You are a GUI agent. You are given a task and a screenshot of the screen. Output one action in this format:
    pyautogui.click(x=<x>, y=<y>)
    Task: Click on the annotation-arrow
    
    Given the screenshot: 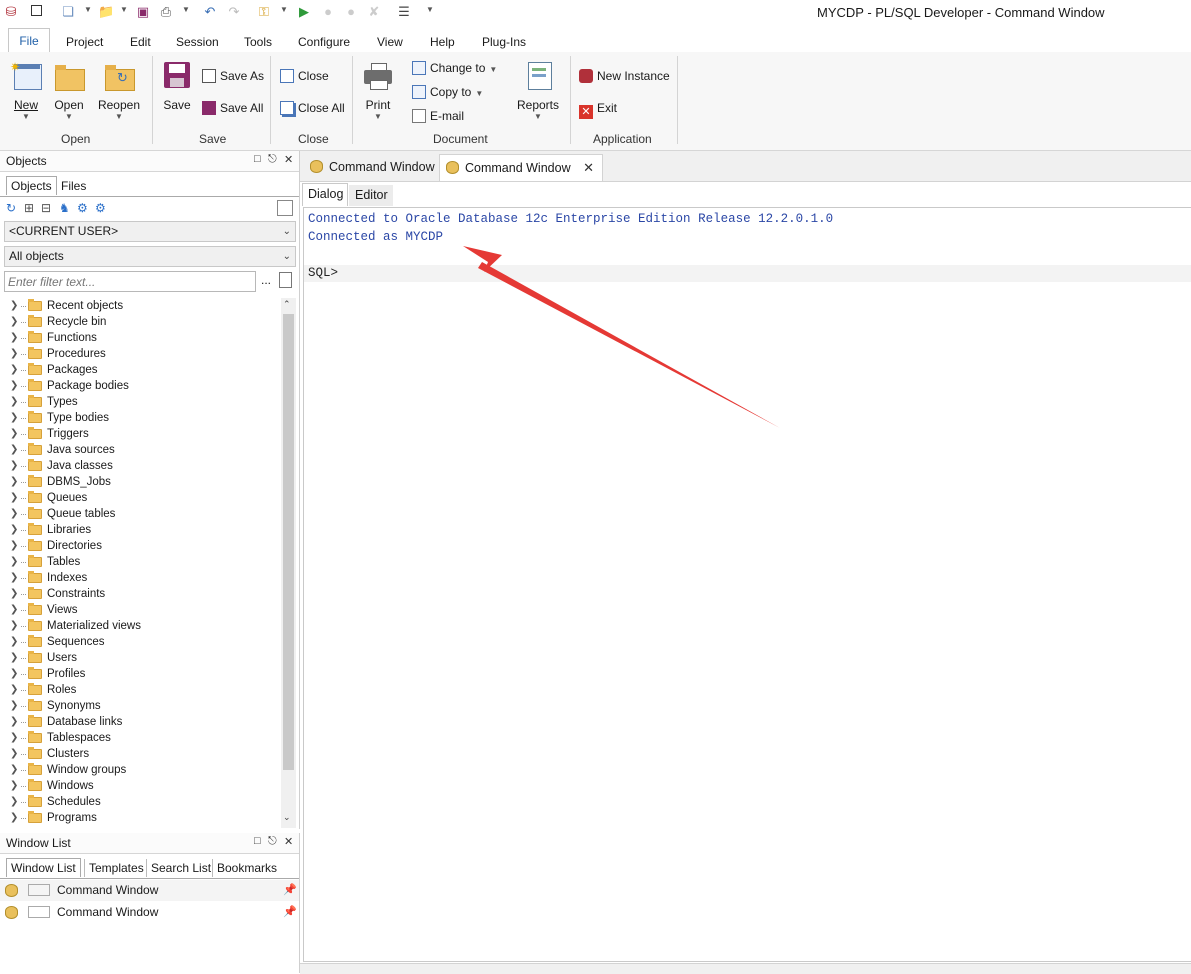 What is the action you would take?
    pyautogui.click(x=621, y=337)
    